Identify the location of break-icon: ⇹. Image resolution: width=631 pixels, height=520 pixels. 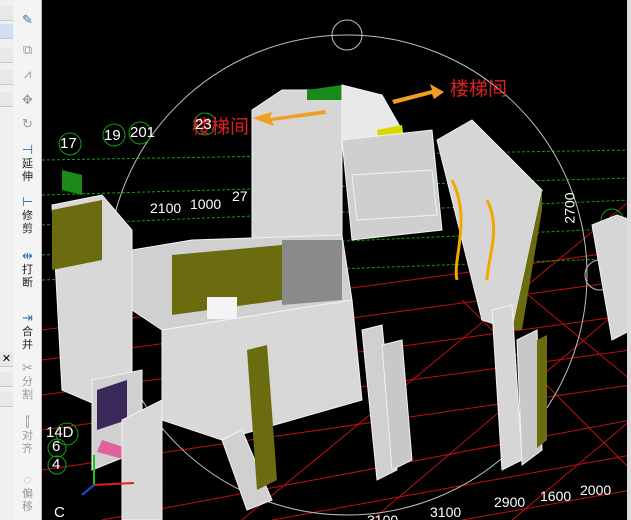
(27, 255).